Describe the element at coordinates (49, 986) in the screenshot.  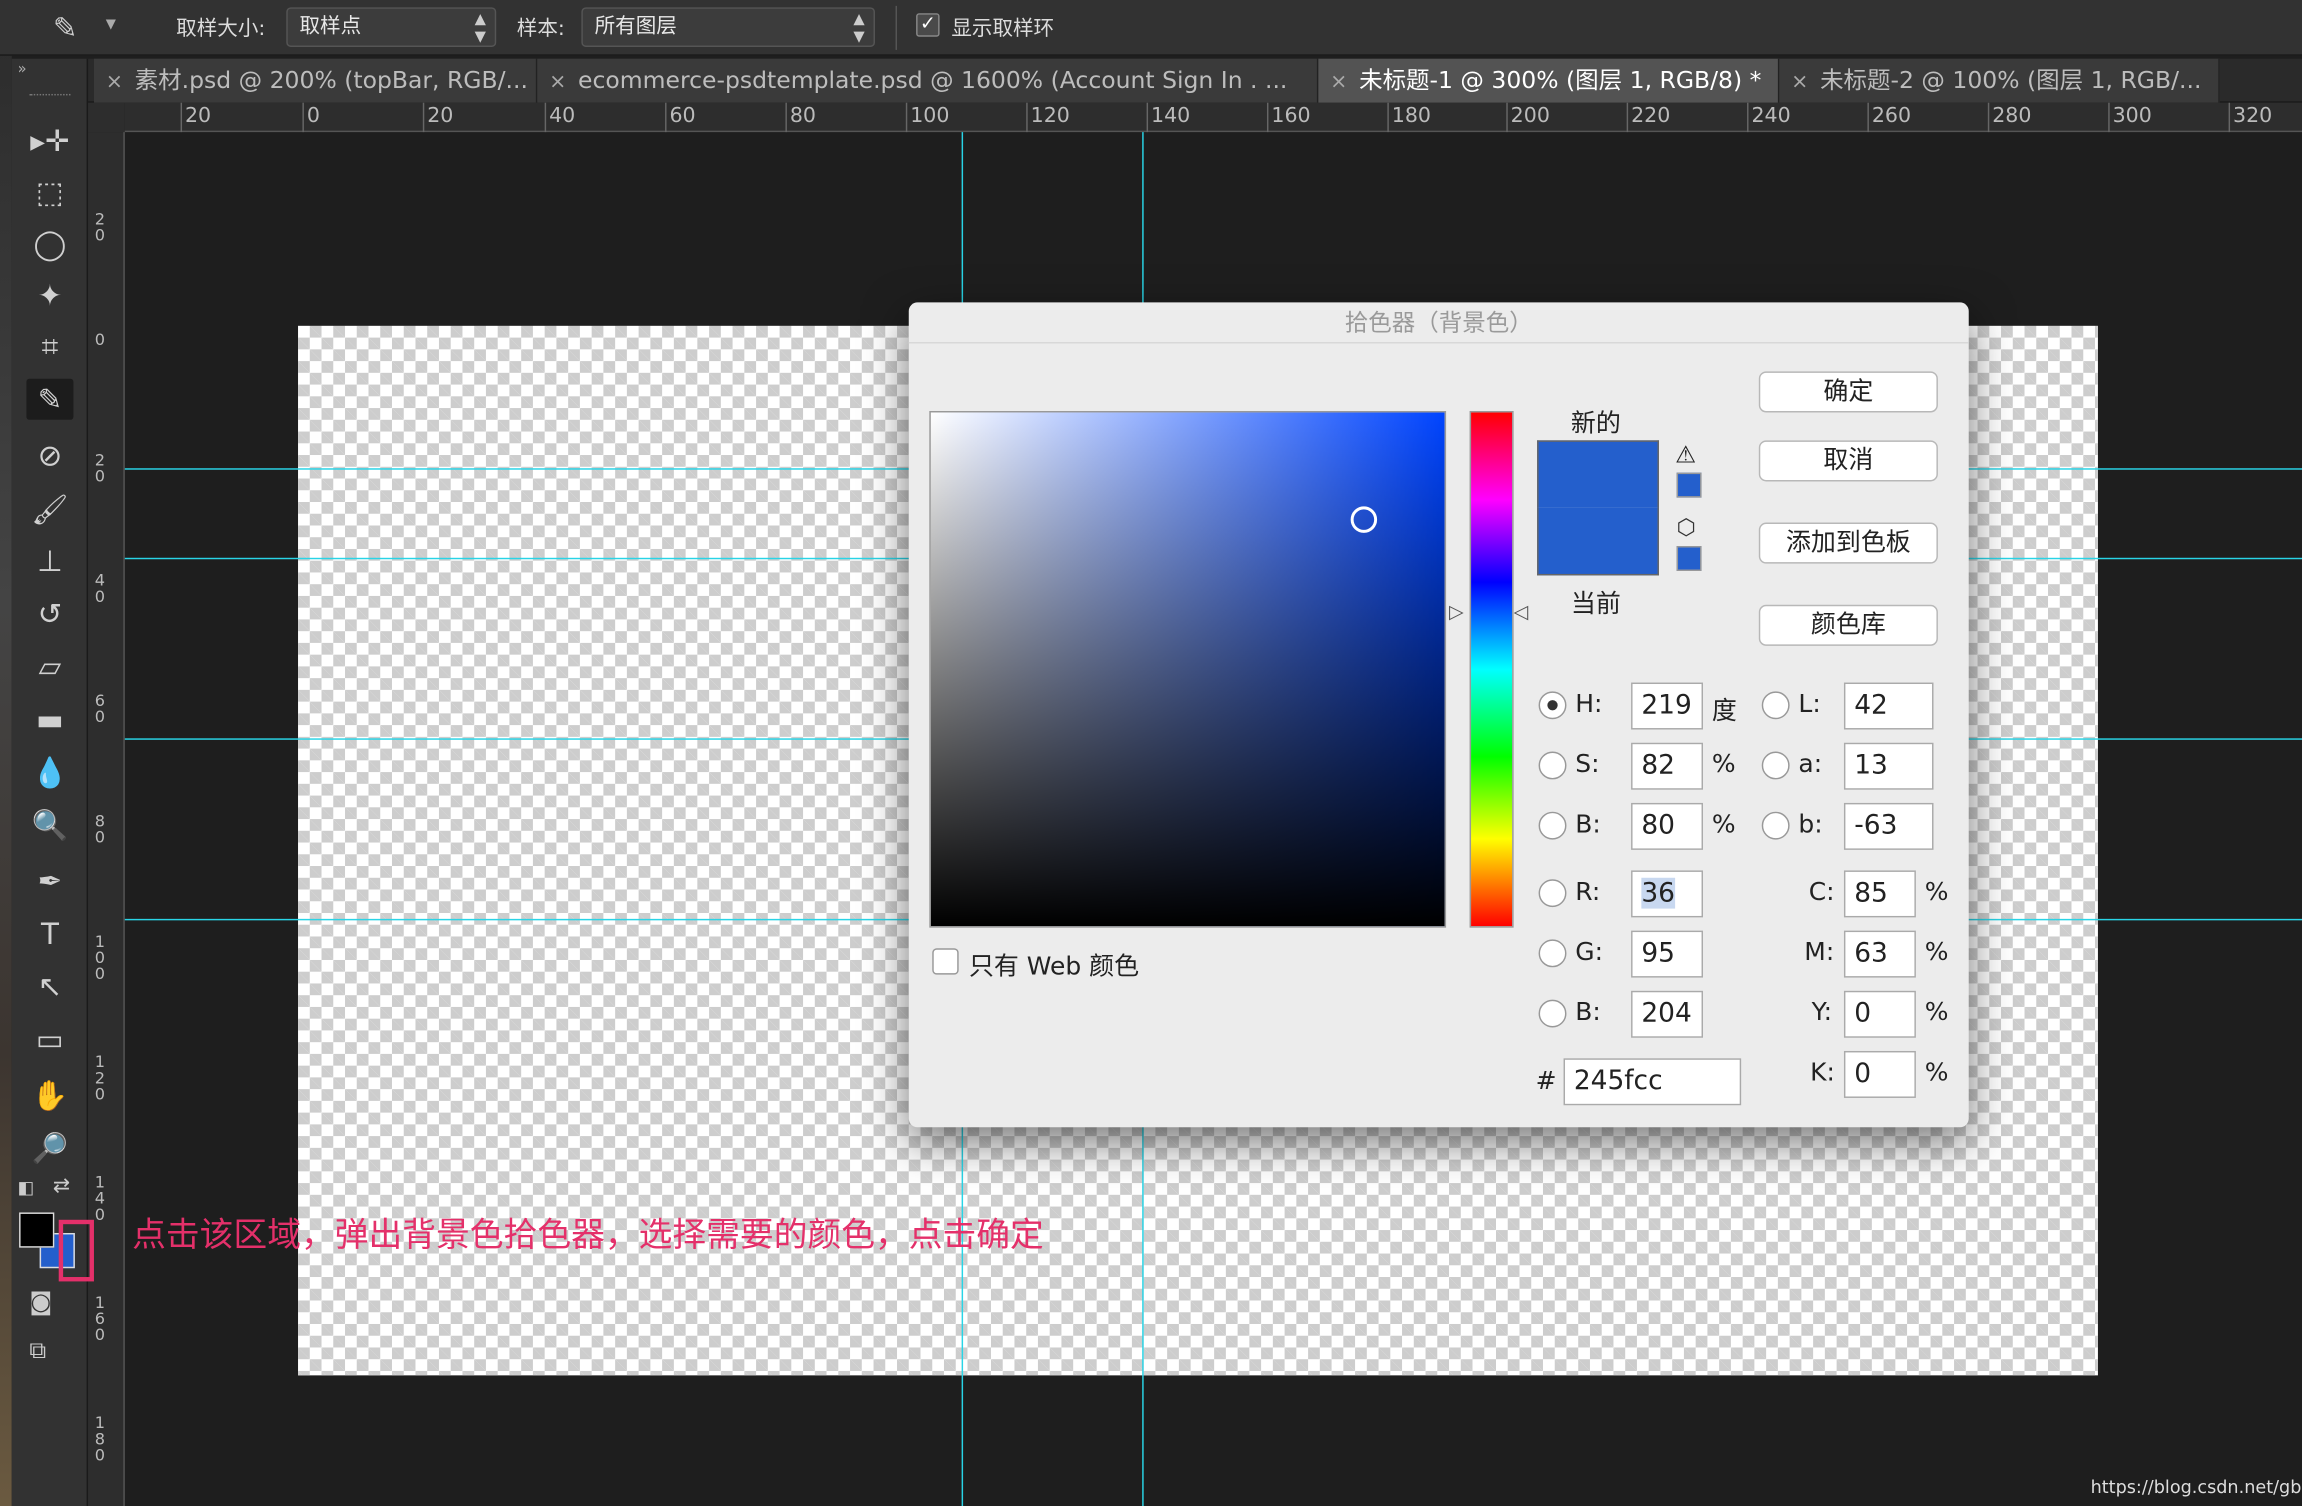
I see `path-selection-tool: ↖` at that location.